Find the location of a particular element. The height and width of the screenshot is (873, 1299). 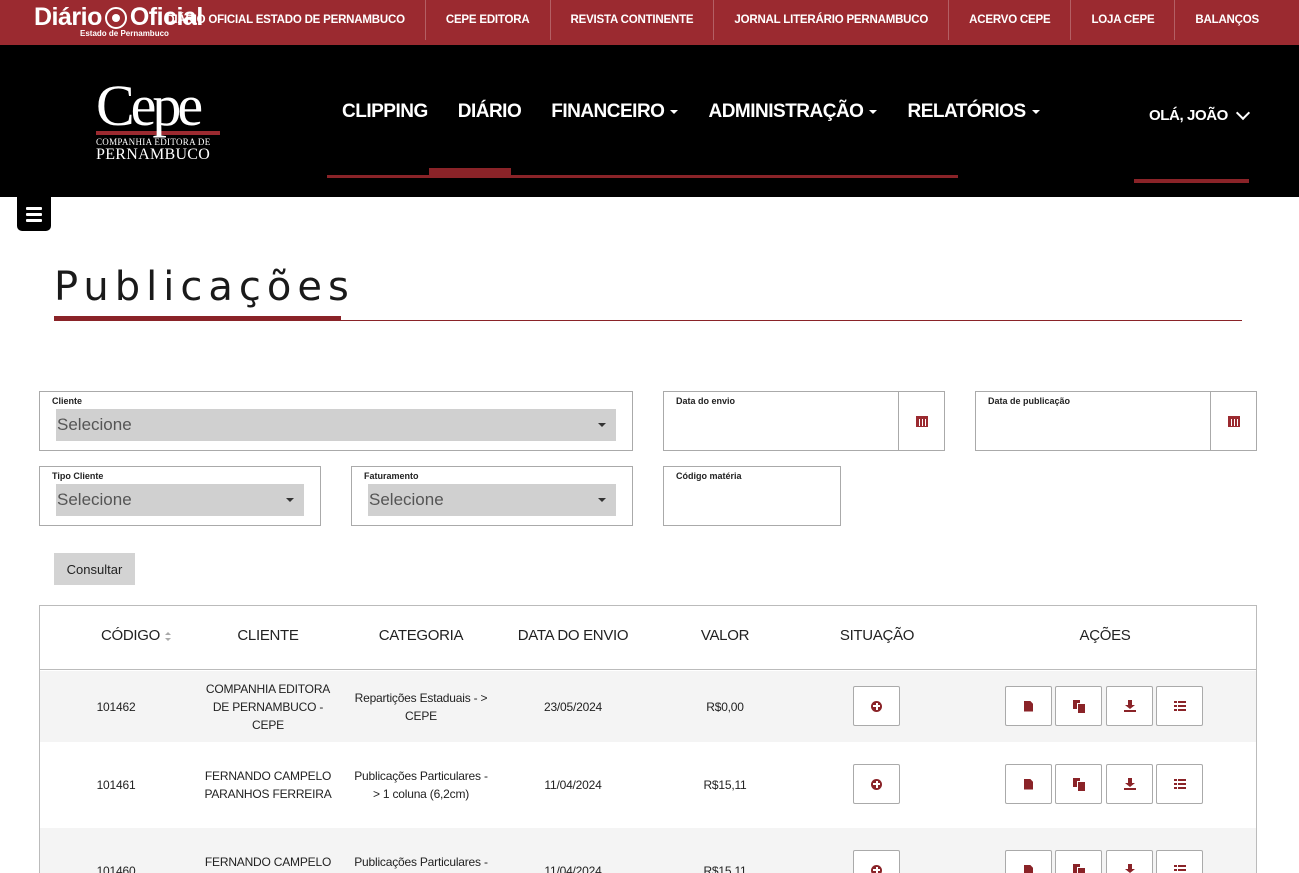

top-link-revista-continente: REVISTA CONTINENTE is located at coordinates (631, 20).